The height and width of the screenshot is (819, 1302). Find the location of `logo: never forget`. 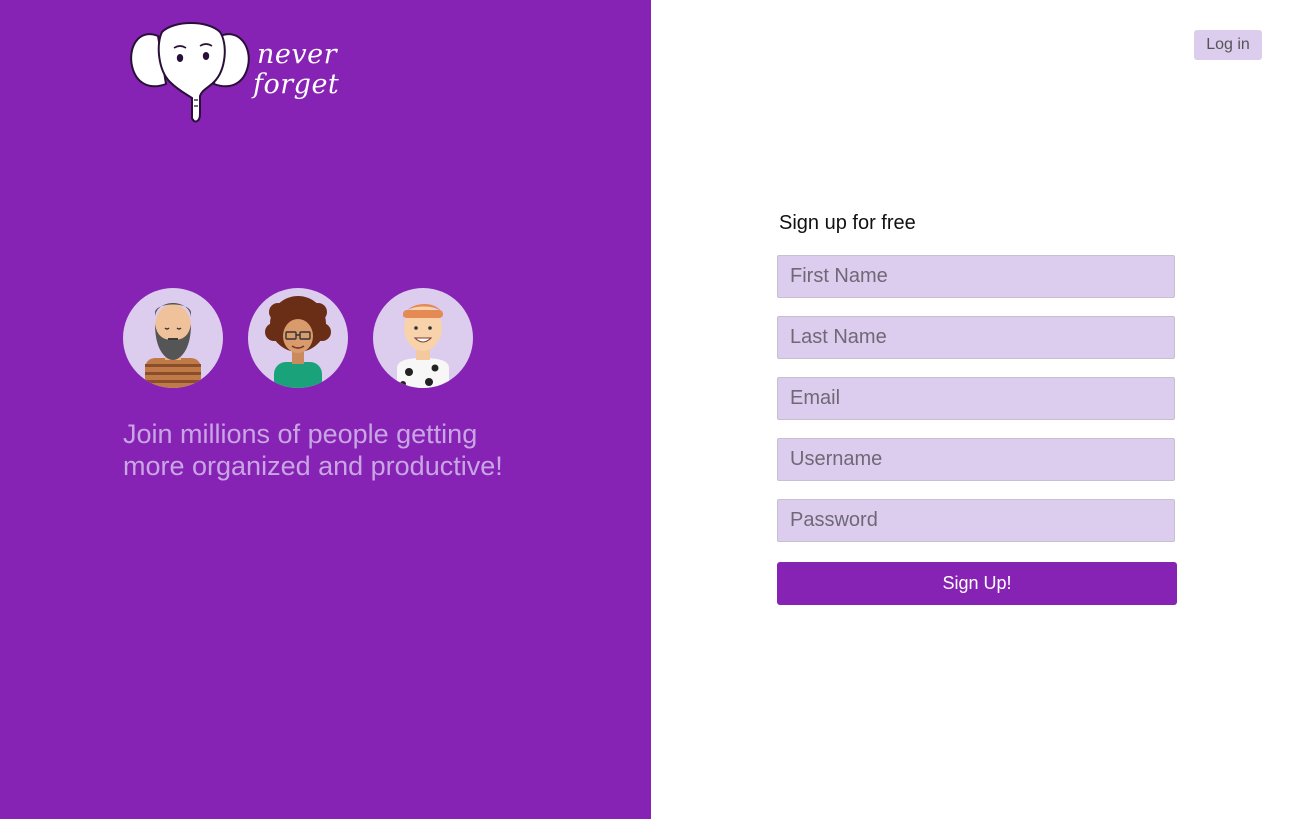

logo: never forget is located at coordinates (233, 73).